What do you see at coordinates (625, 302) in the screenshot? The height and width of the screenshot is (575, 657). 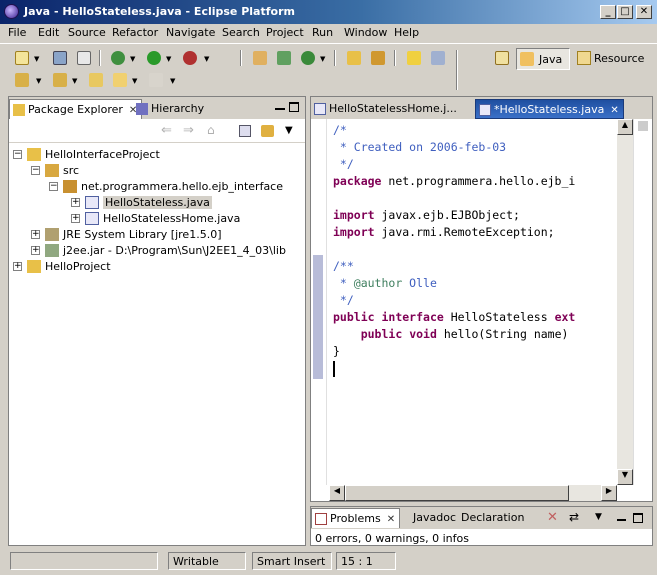 I see `vertical-scrollbar: ▲ ▼` at bounding box center [625, 302].